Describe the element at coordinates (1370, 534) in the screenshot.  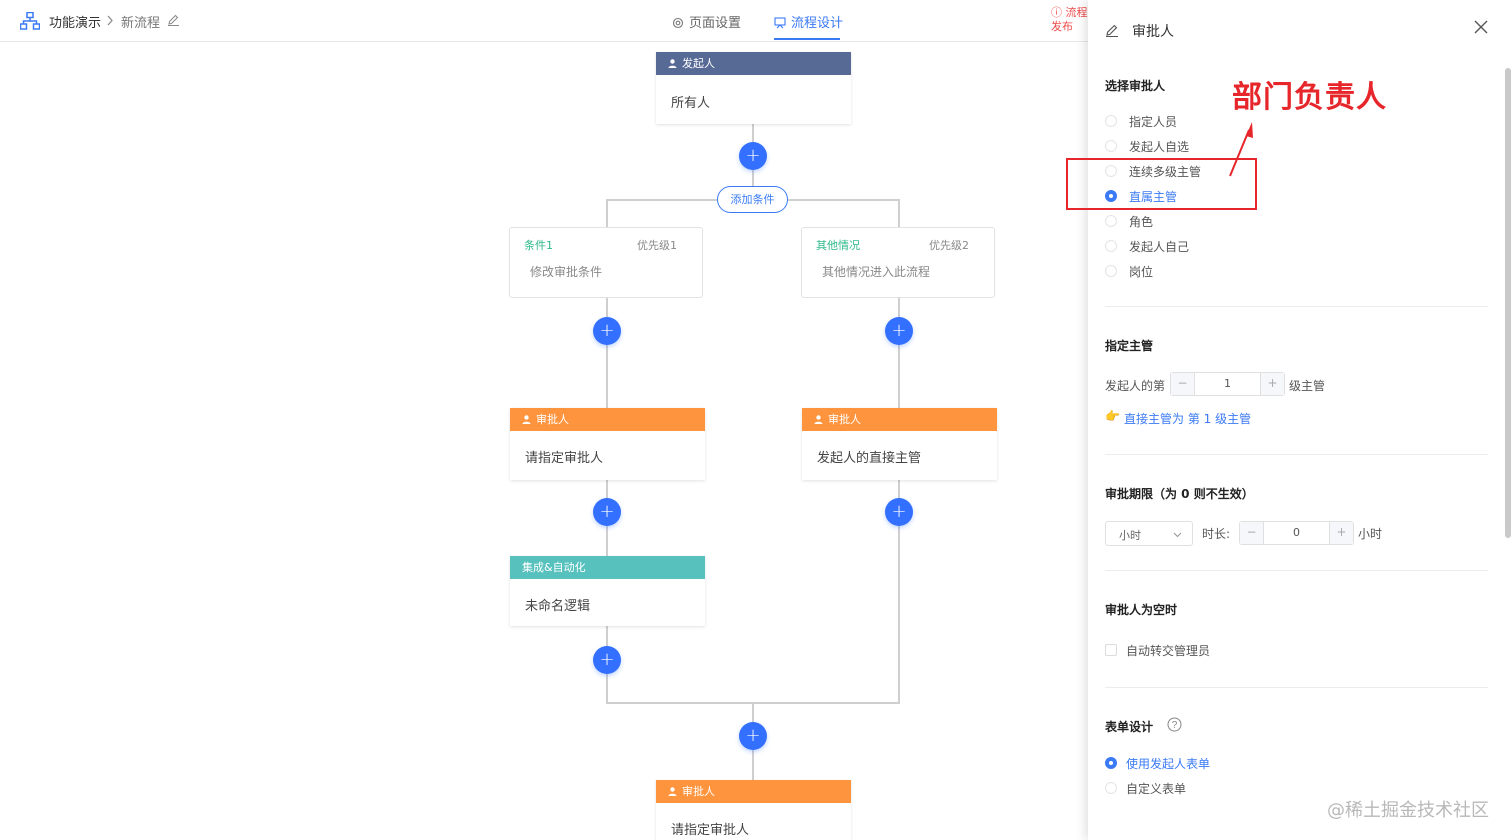
I see `deadline-suffix: 小时` at that location.